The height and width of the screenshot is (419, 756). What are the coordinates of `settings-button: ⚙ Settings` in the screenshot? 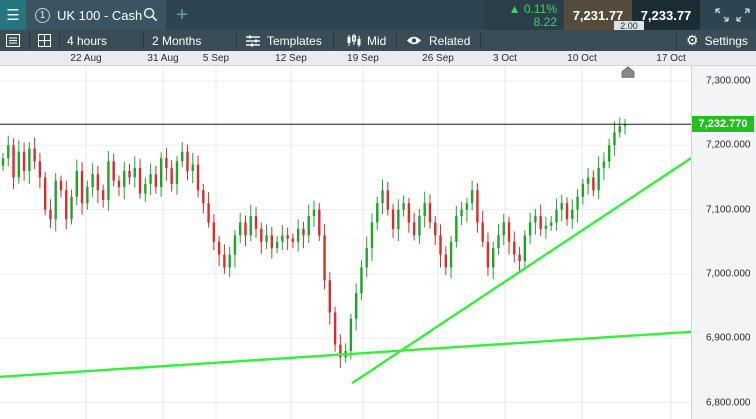 It's located at (717, 40).